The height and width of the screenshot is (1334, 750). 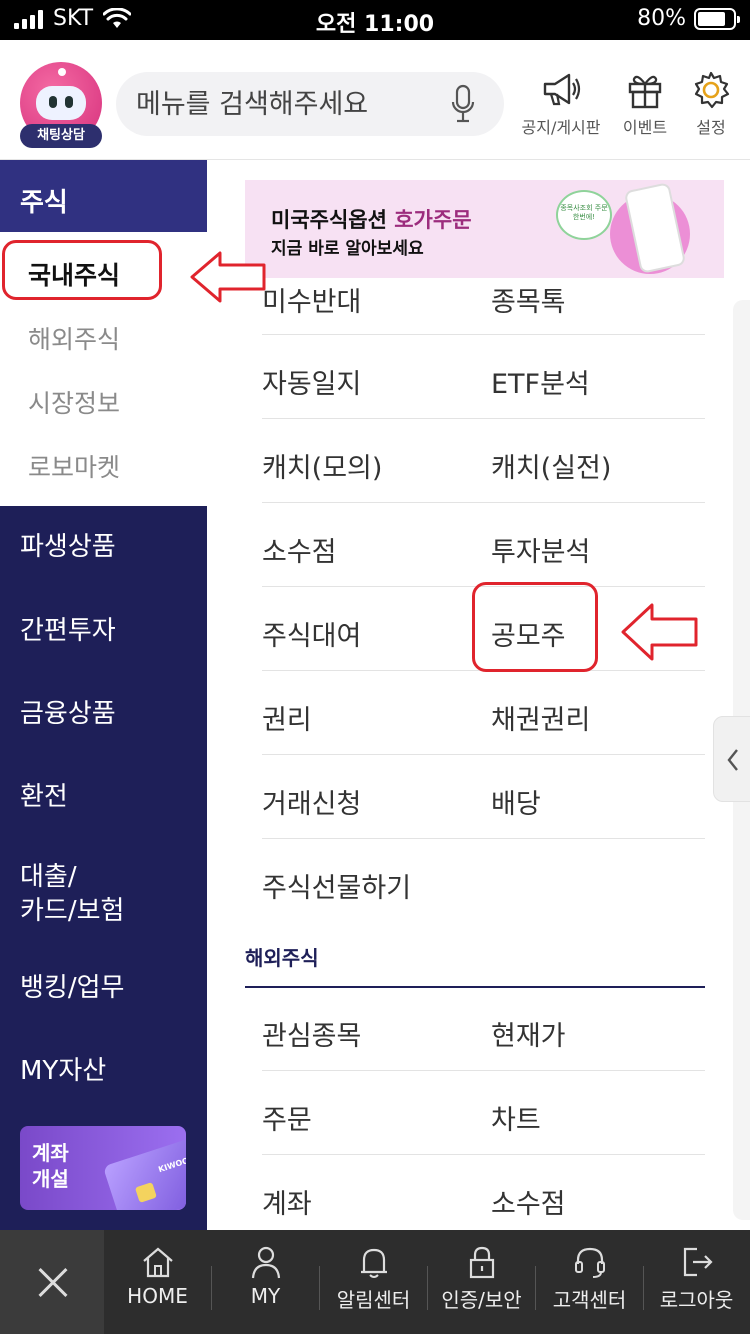 I want to click on nav-my: MY, so click(x=265, y=1276).